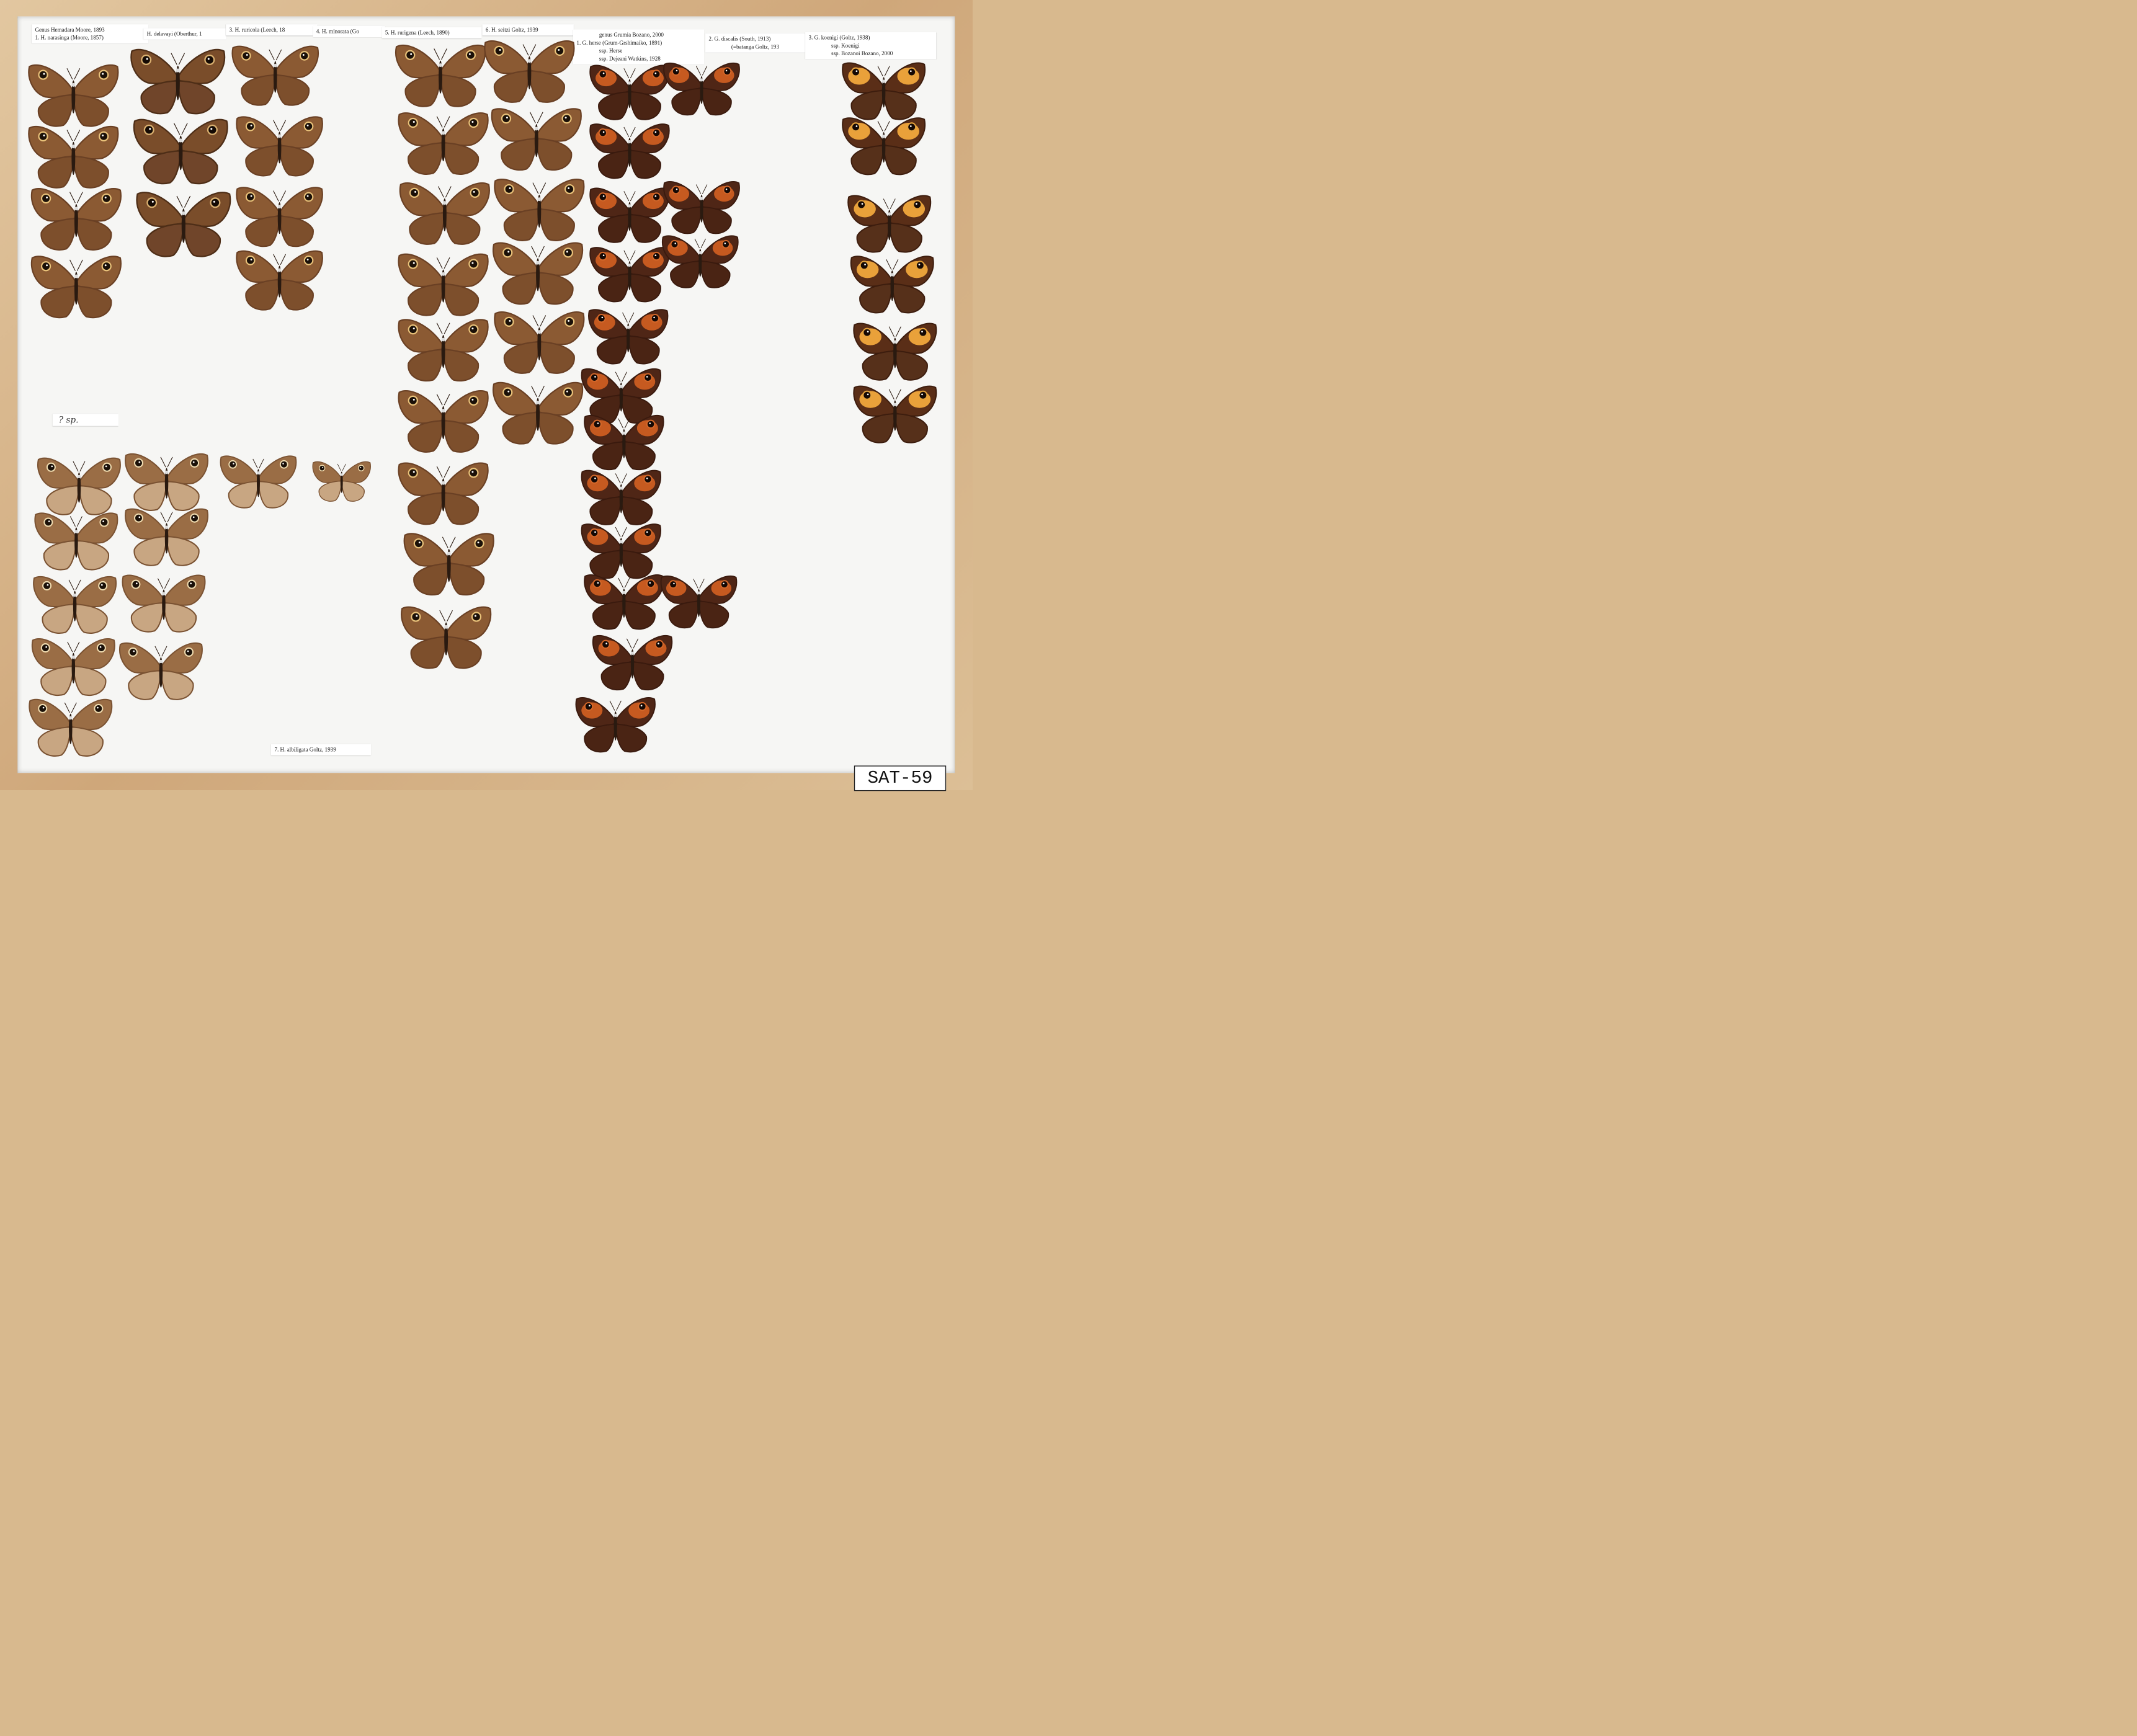 This screenshot has width=2137, height=1736. What do you see at coordinates (755, 46) in the screenshot?
I see `label-text: (=batanga Goltz, 193` at bounding box center [755, 46].